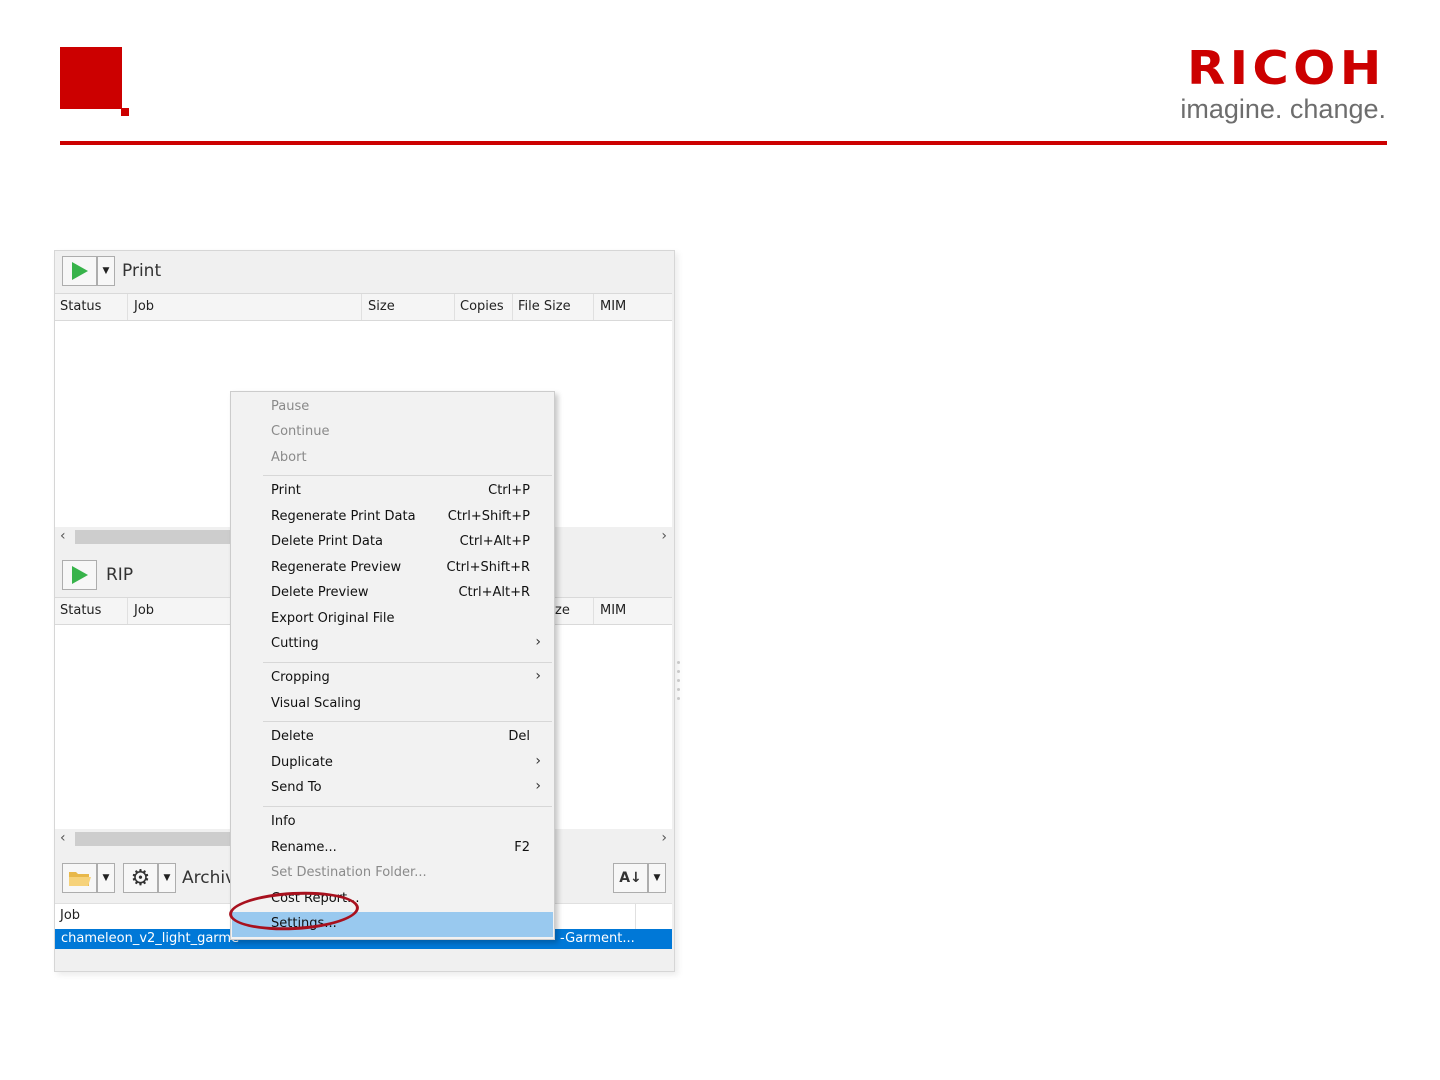 The width and height of the screenshot is (1440, 1080). What do you see at coordinates (1286, 68) in the screenshot?
I see `logo-wordmark: RICOH` at bounding box center [1286, 68].